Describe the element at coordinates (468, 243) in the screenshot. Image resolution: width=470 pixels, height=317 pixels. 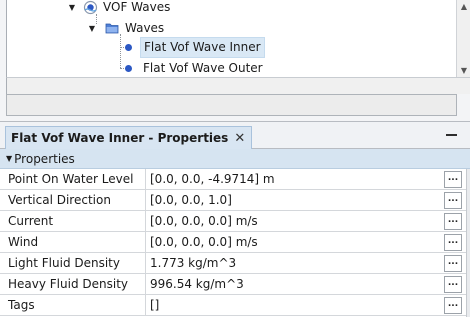
I see `properties-scrollbar-track` at that location.